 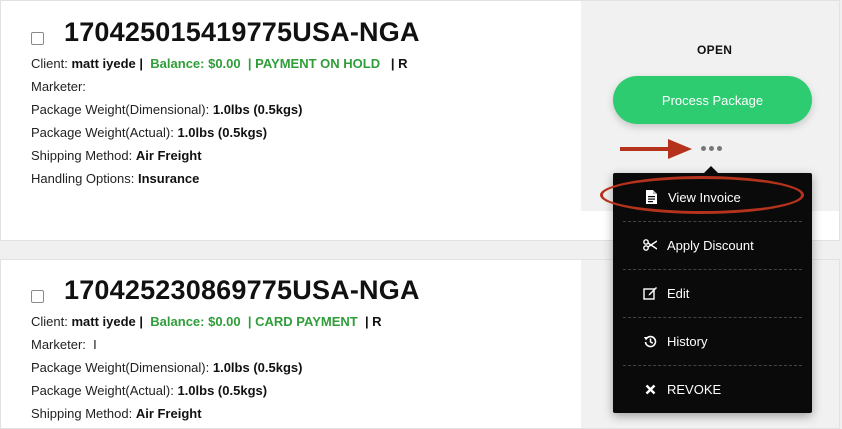 What do you see at coordinates (656, 149) in the screenshot?
I see `annotation-arrow-icon` at bounding box center [656, 149].